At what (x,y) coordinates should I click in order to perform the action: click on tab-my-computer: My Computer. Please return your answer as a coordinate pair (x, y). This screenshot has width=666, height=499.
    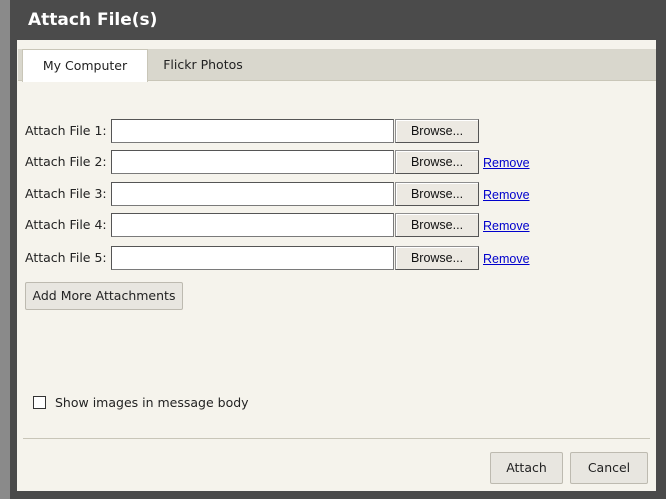
    Looking at the image, I should click on (85, 65).